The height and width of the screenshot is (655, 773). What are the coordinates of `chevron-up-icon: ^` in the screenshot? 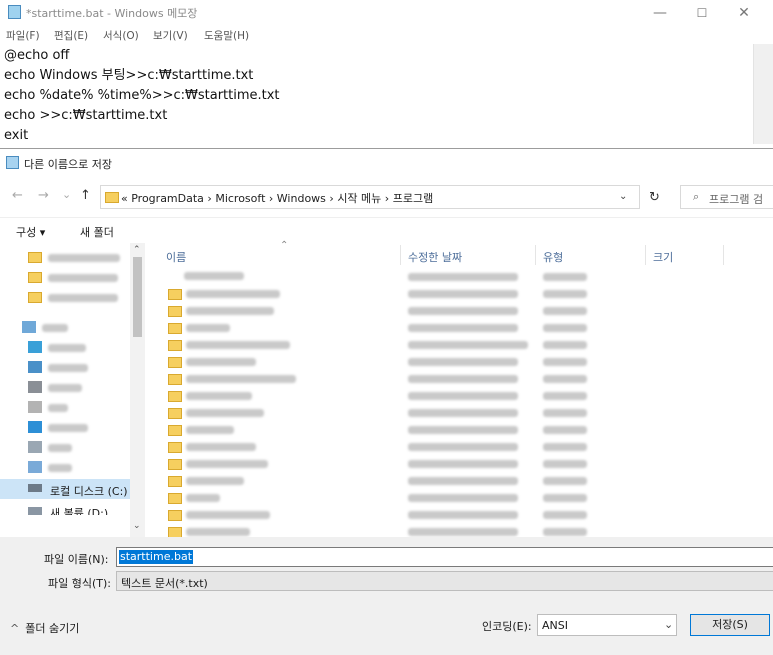 It's located at (15, 628).